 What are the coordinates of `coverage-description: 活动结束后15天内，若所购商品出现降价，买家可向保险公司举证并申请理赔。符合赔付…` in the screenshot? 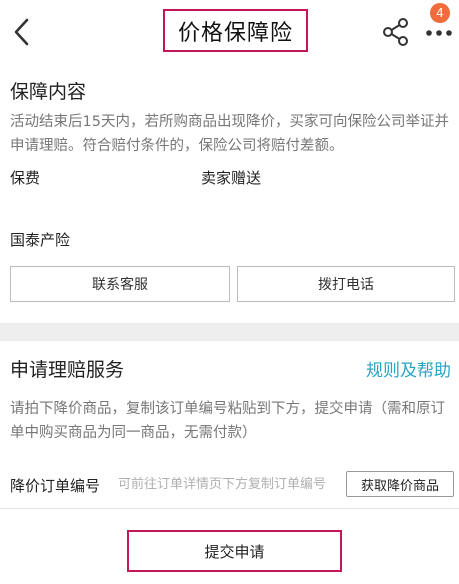 It's located at (229, 134).